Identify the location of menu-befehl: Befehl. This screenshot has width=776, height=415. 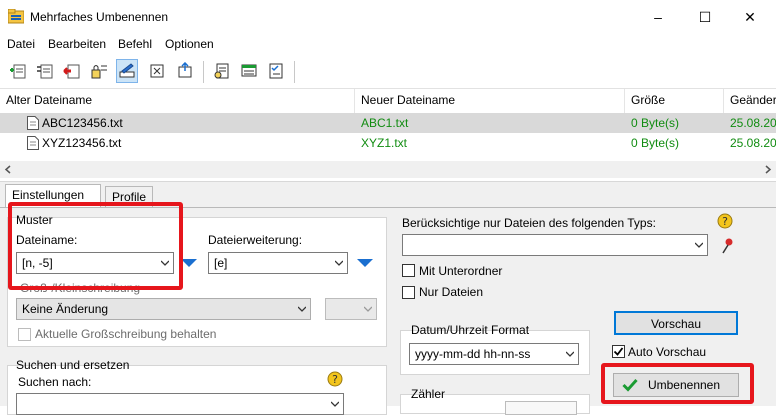
(135, 44).